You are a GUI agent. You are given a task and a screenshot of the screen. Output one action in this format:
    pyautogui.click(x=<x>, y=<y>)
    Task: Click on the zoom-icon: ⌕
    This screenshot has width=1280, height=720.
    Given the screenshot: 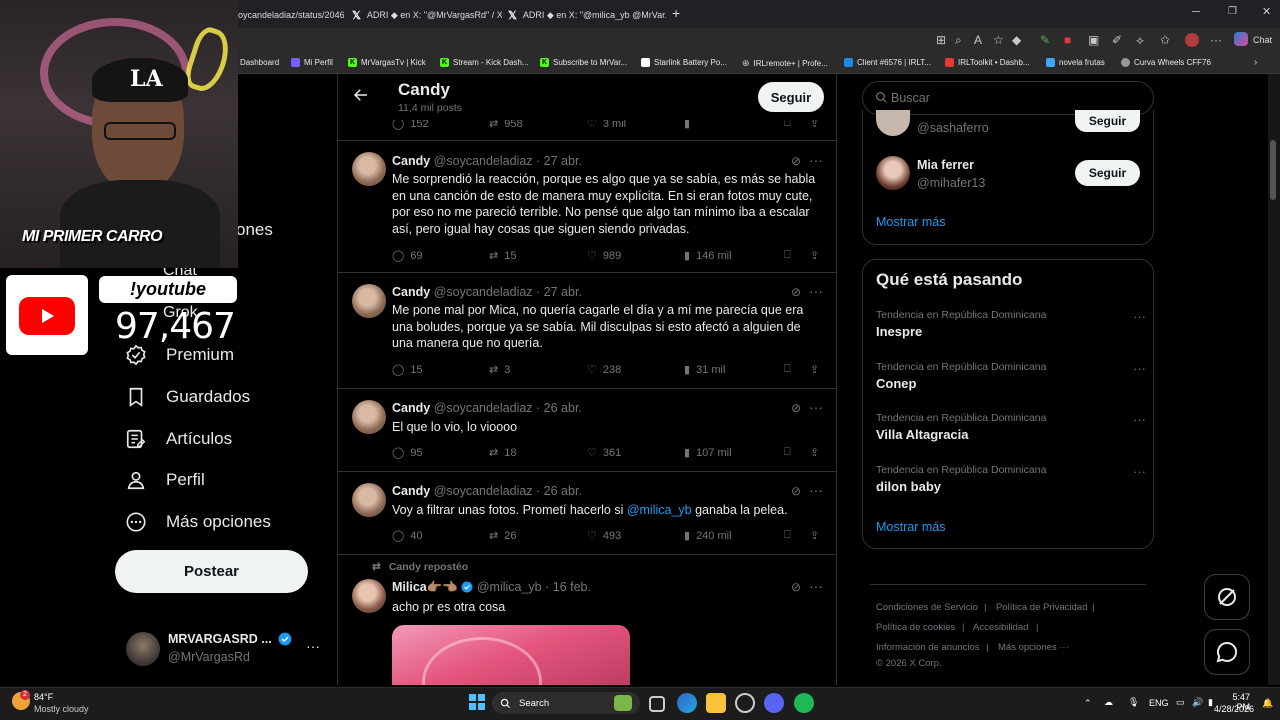 What is the action you would take?
    pyautogui.click(x=958, y=40)
    